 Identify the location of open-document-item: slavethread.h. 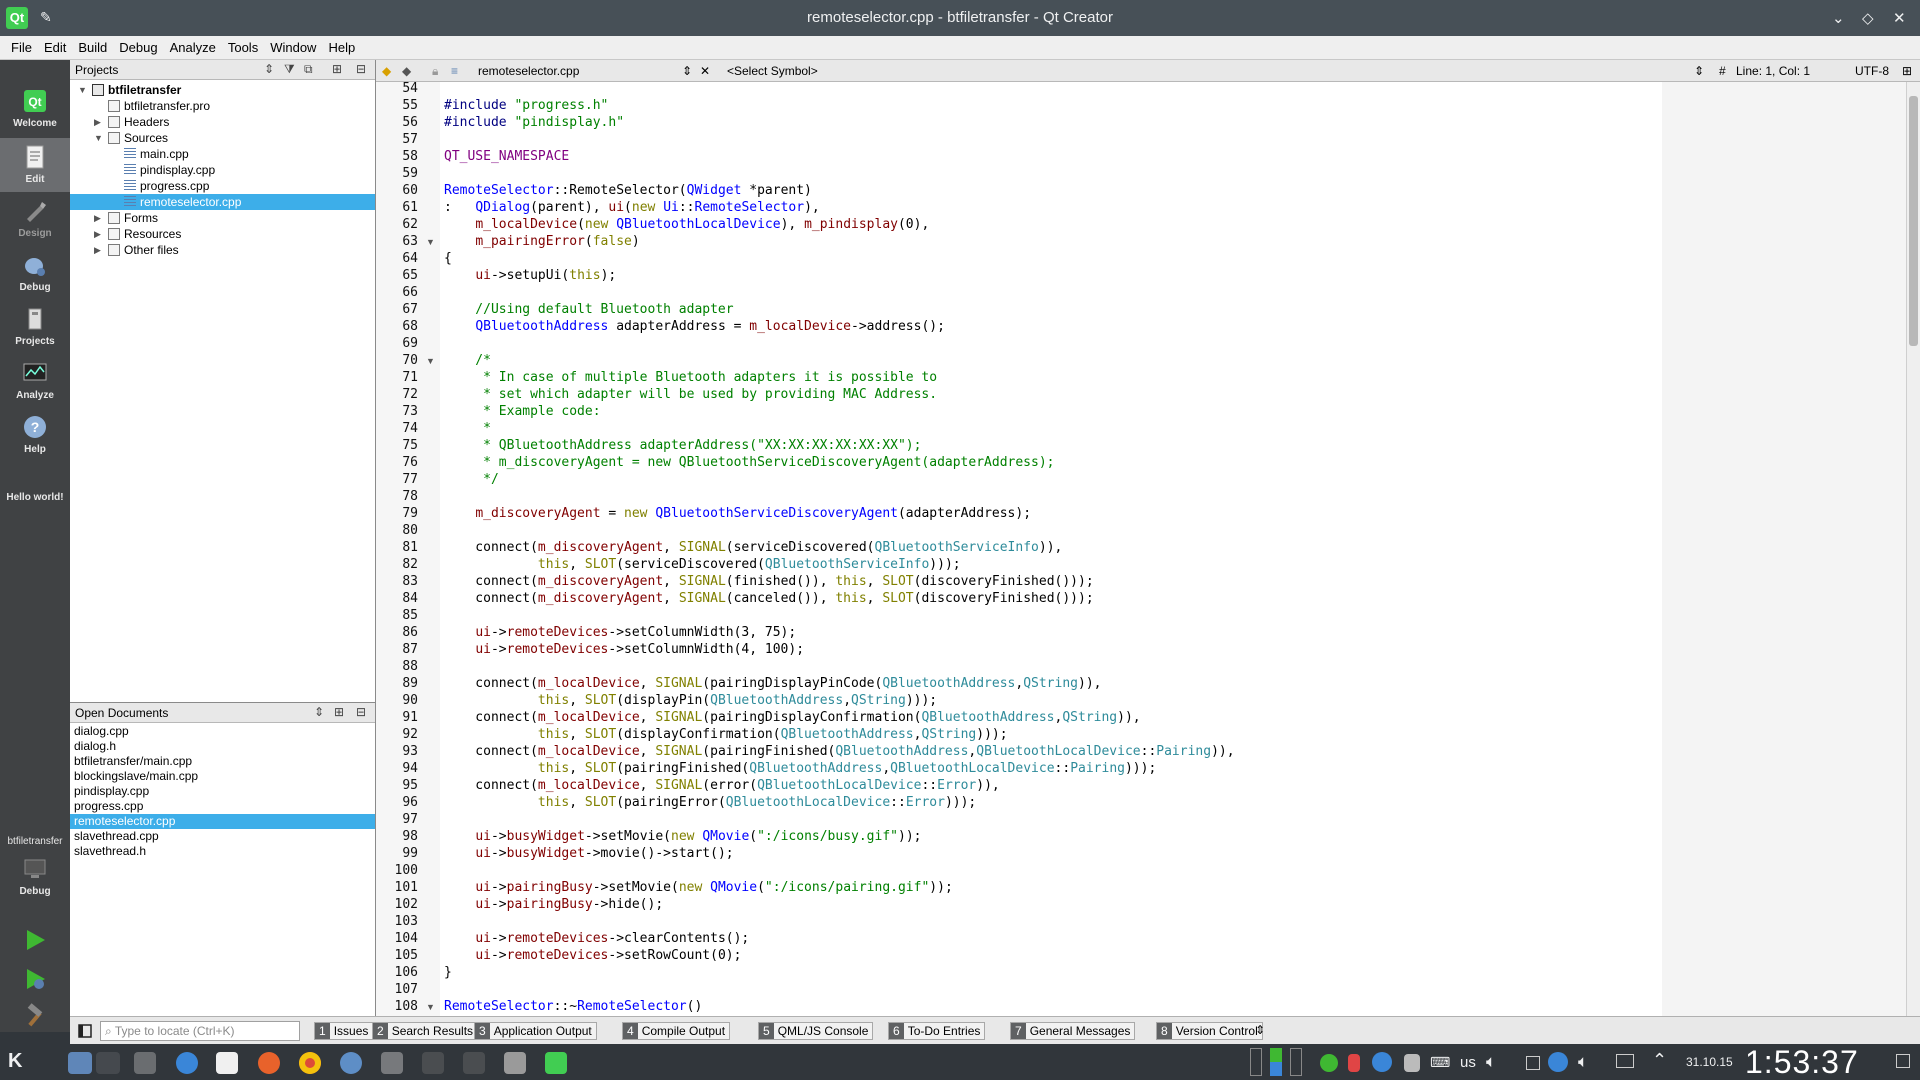
(222, 851).